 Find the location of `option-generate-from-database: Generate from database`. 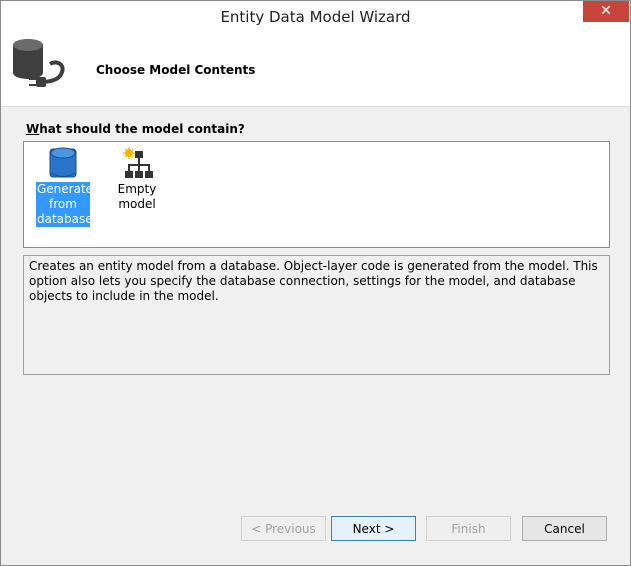

option-generate-from-database: Generate from database is located at coordinates (65, 186).